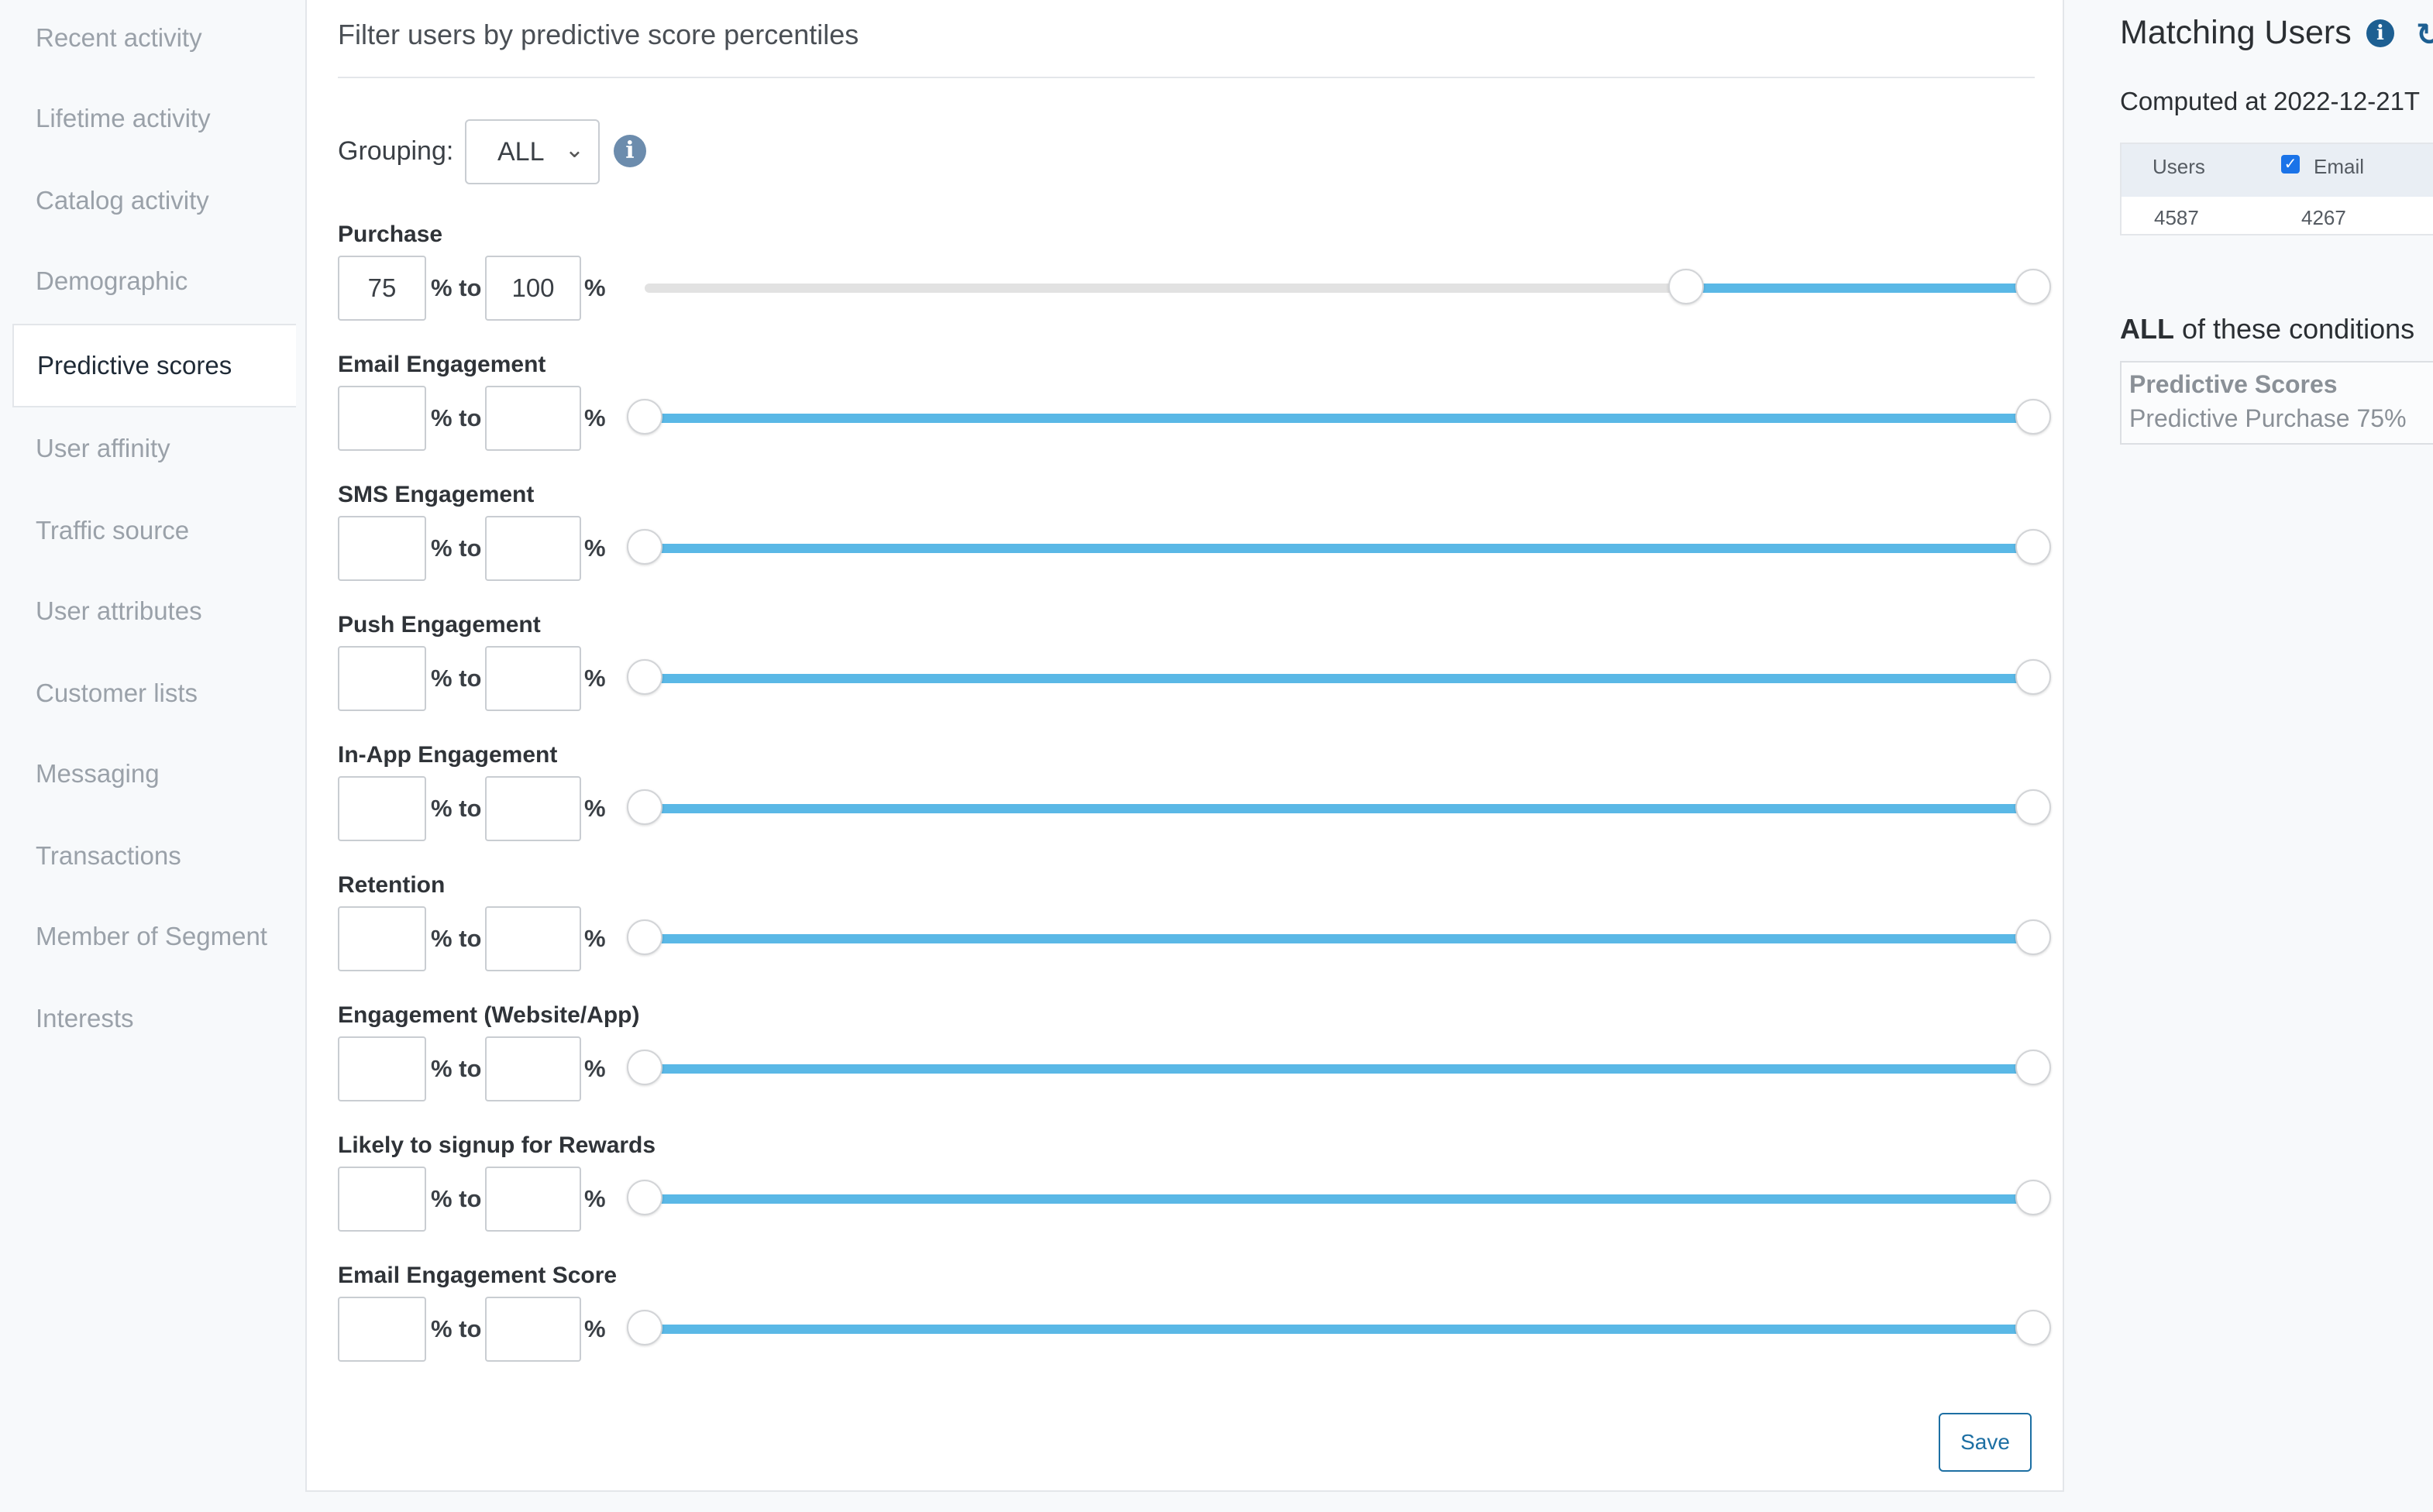 This screenshot has height=1512, width=2433. What do you see at coordinates (442, 364) in the screenshot?
I see `email-engagement-label: Email Engagement` at bounding box center [442, 364].